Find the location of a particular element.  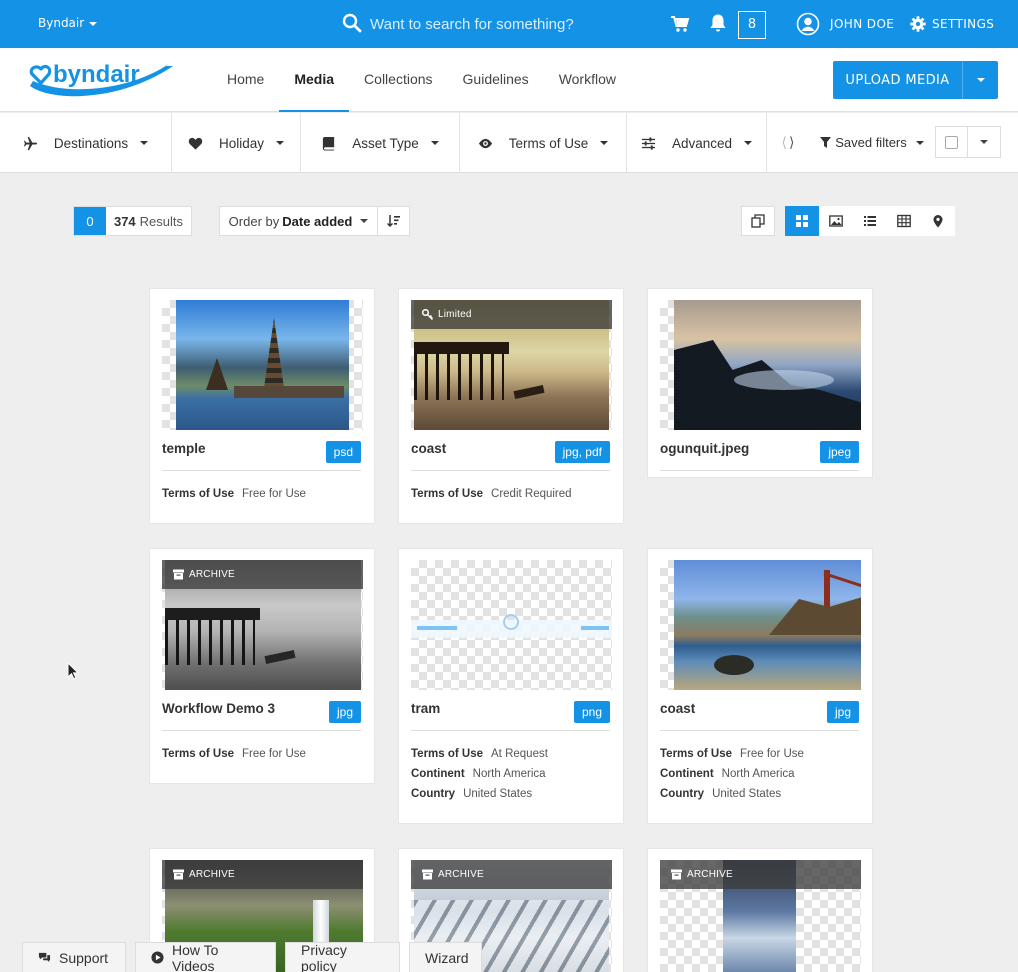

footer-label: Privacy policy is located at coordinates (324, 956).